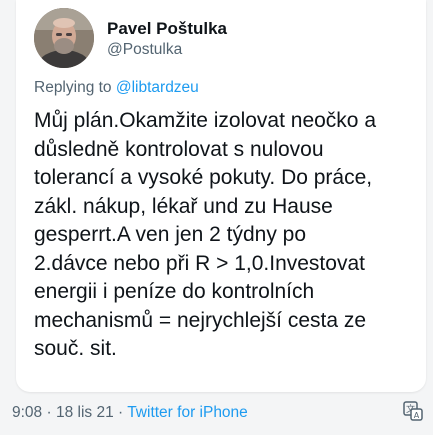 Image resolution: width=433 pixels, height=435 pixels. I want to click on replying-to-prefix: Replying to, so click(75, 87).